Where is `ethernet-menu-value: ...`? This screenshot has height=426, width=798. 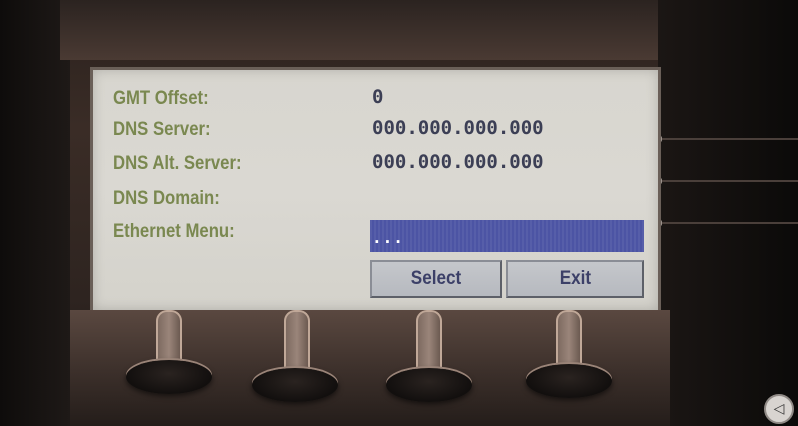 ethernet-menu-value: ... is located at coordinates (388, 237).